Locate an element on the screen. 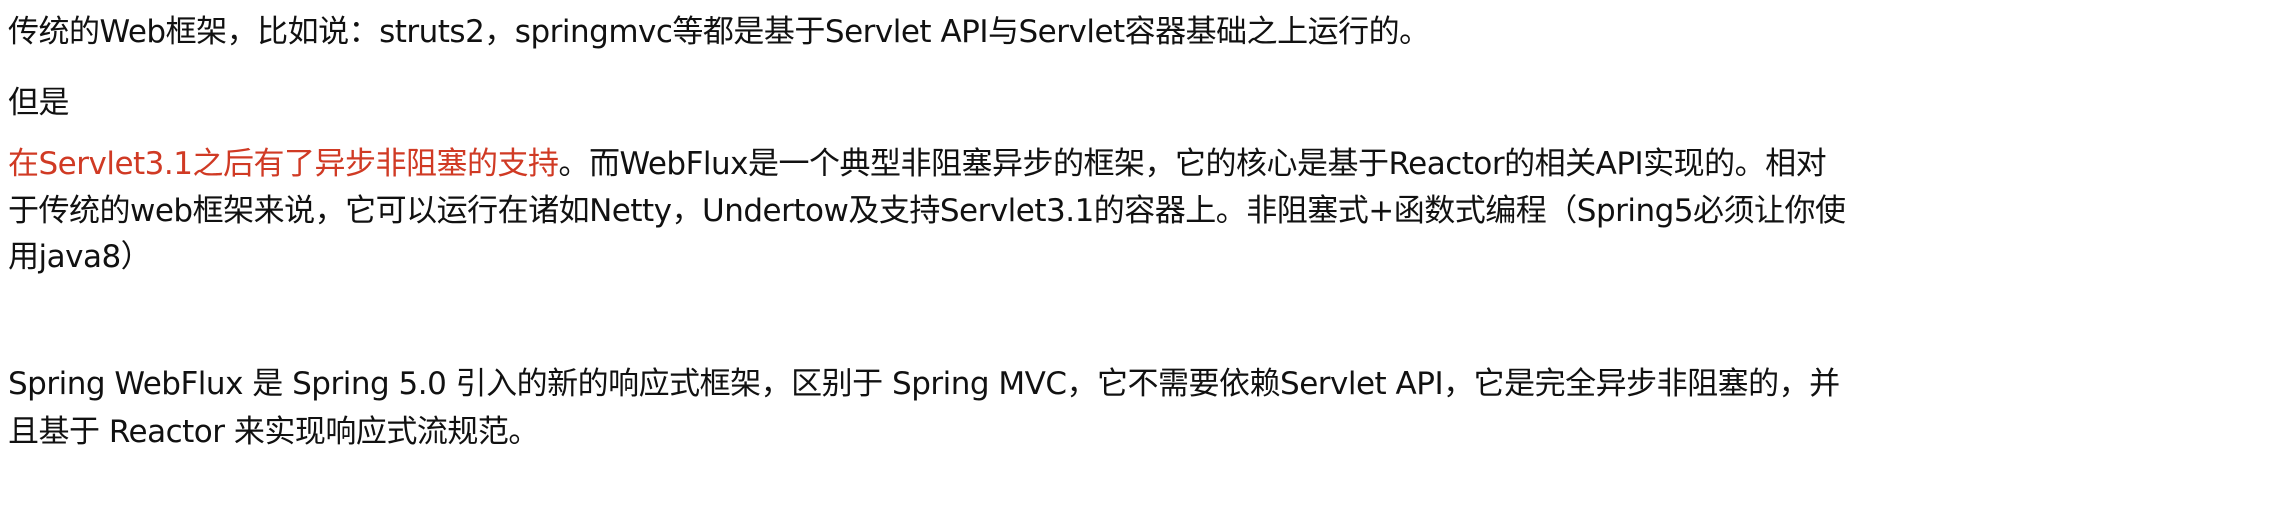 The height and width of the screenshot is (528, 2288). highlighted-text: 在Servlet3.1之后有了异步非阻塞的支持 is located at coordinates (283, 164).